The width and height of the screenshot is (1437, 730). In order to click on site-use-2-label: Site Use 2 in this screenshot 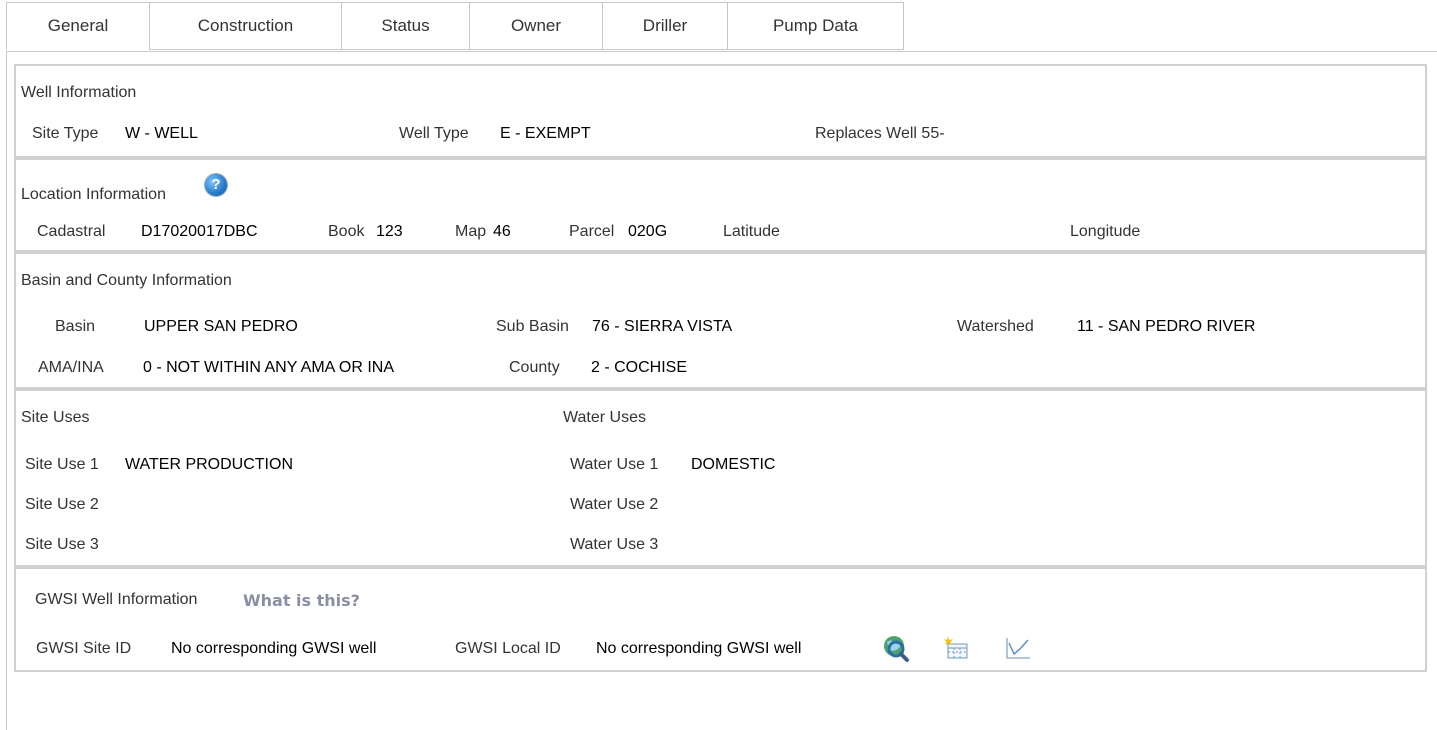, I will do `click(62, 504)`.